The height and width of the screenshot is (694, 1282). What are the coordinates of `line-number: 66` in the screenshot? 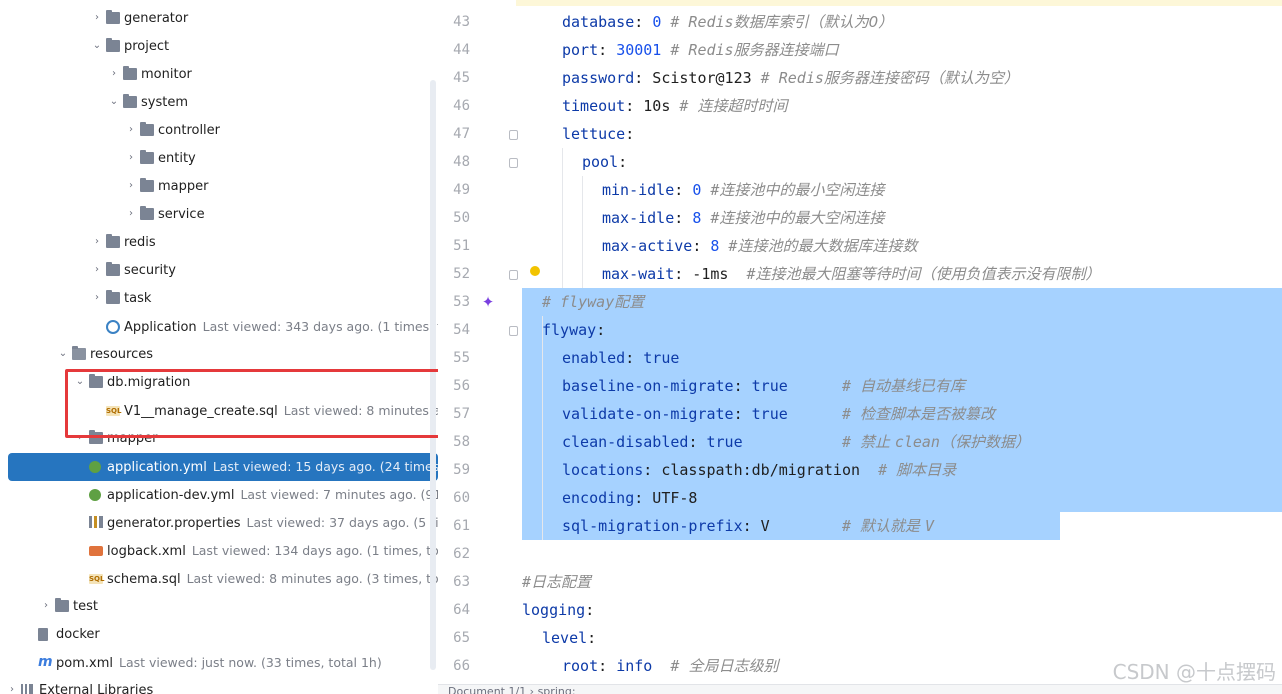 It's located at (461, 666).